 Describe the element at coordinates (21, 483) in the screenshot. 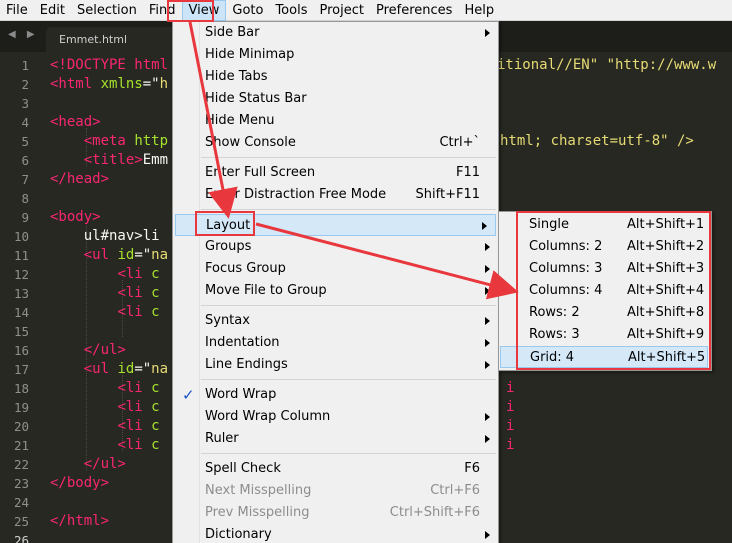

I see `line-number: 23` at that location.